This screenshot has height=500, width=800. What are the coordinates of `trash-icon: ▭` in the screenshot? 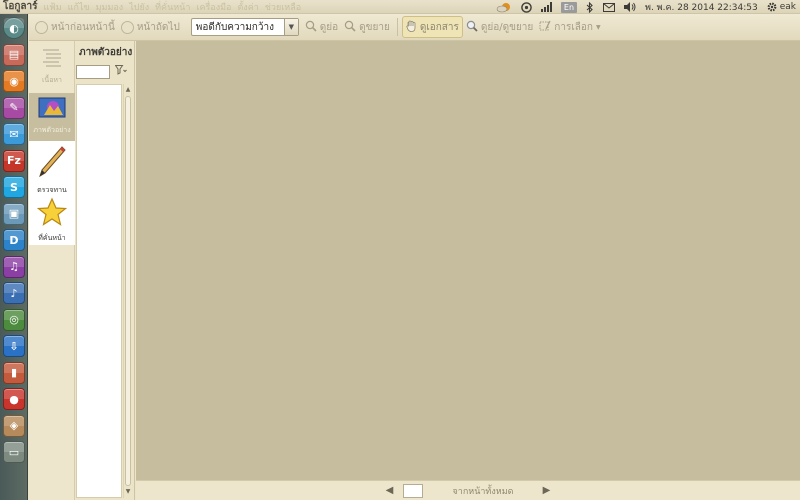 It's located at (14, 452).